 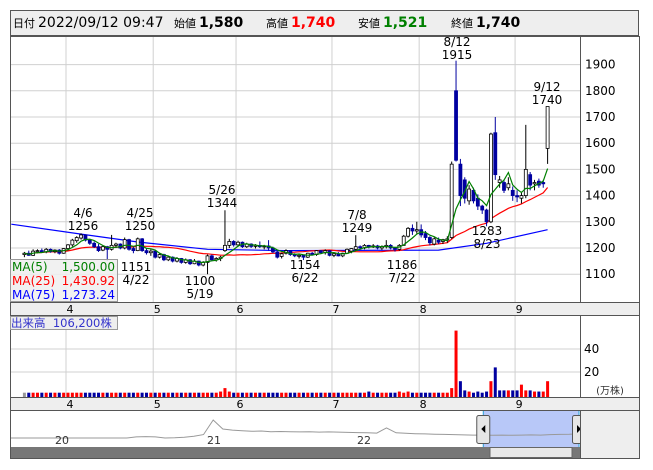 I want to click on price-tick-label: 1400, so click(x=600, y=196).